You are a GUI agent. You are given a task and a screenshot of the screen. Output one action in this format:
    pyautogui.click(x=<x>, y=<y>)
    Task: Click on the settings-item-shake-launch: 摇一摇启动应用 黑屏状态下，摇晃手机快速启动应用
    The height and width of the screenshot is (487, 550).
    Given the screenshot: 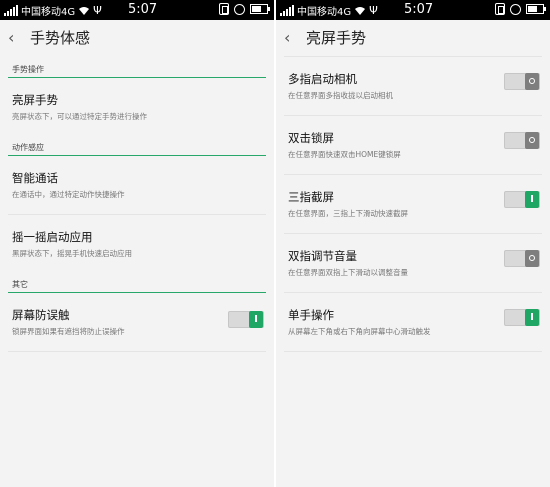 What is the action you would take?
    pyautogui.click(x=137, y=244)
    